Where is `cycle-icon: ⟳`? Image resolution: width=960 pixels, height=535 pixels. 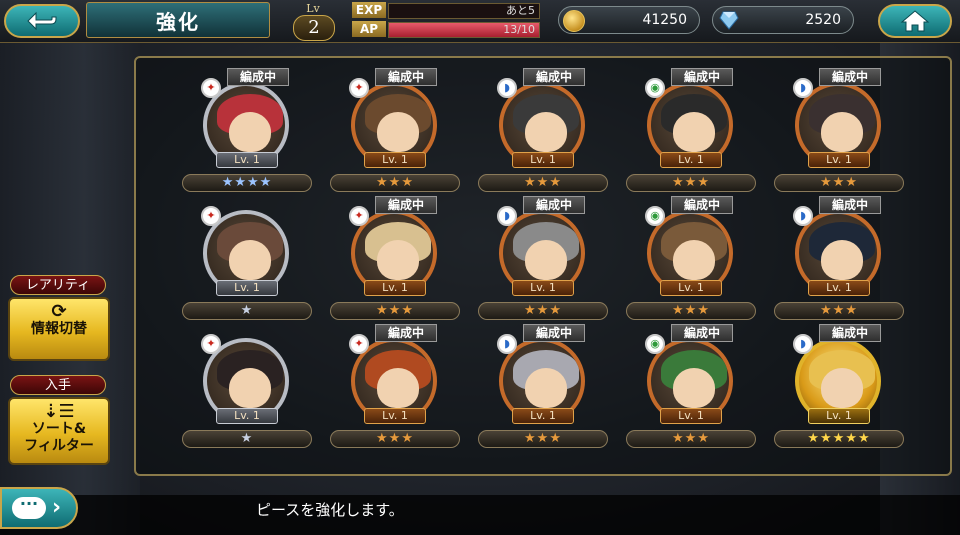
cycle-icon: ⟳ is located at coordinates (59, 311).